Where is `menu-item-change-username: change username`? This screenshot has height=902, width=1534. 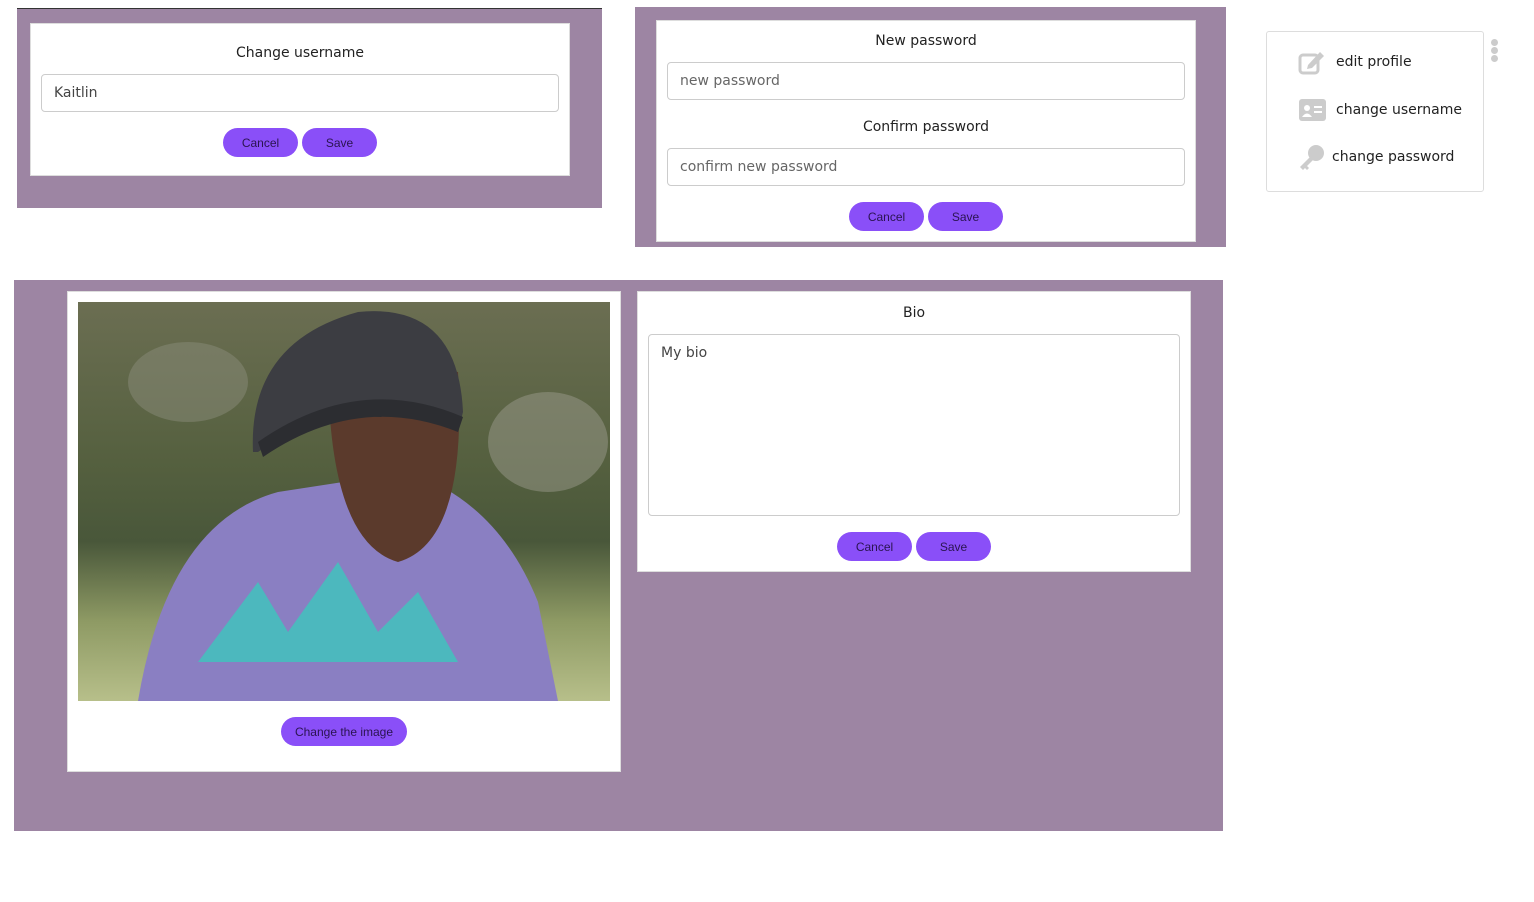 menu-item-change-username: change username is located at coordinates (1380, 110).